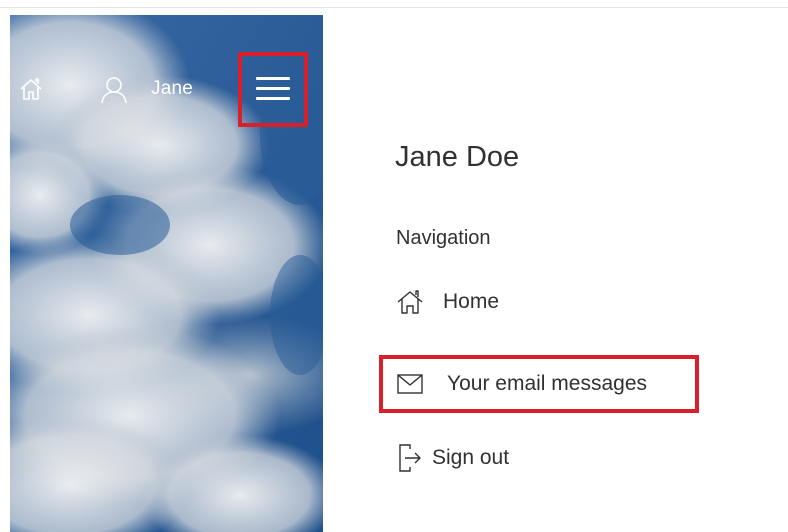 The height and width of the screenshot is (532, 788). What do you see at coordinates (411, 458) in the screenshot?
I see `sign-out-icon` at bounding box center [411, 458].